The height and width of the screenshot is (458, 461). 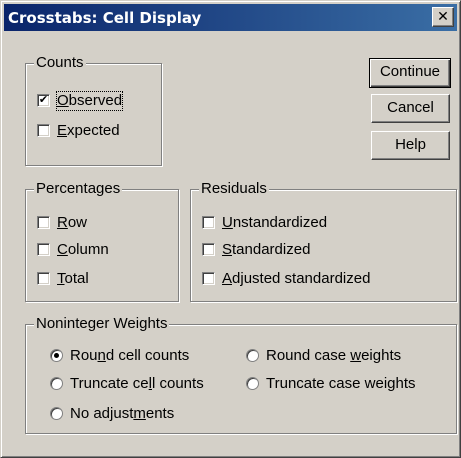 I want to click on expected-checkbox-box, so click(x=43, y=130).